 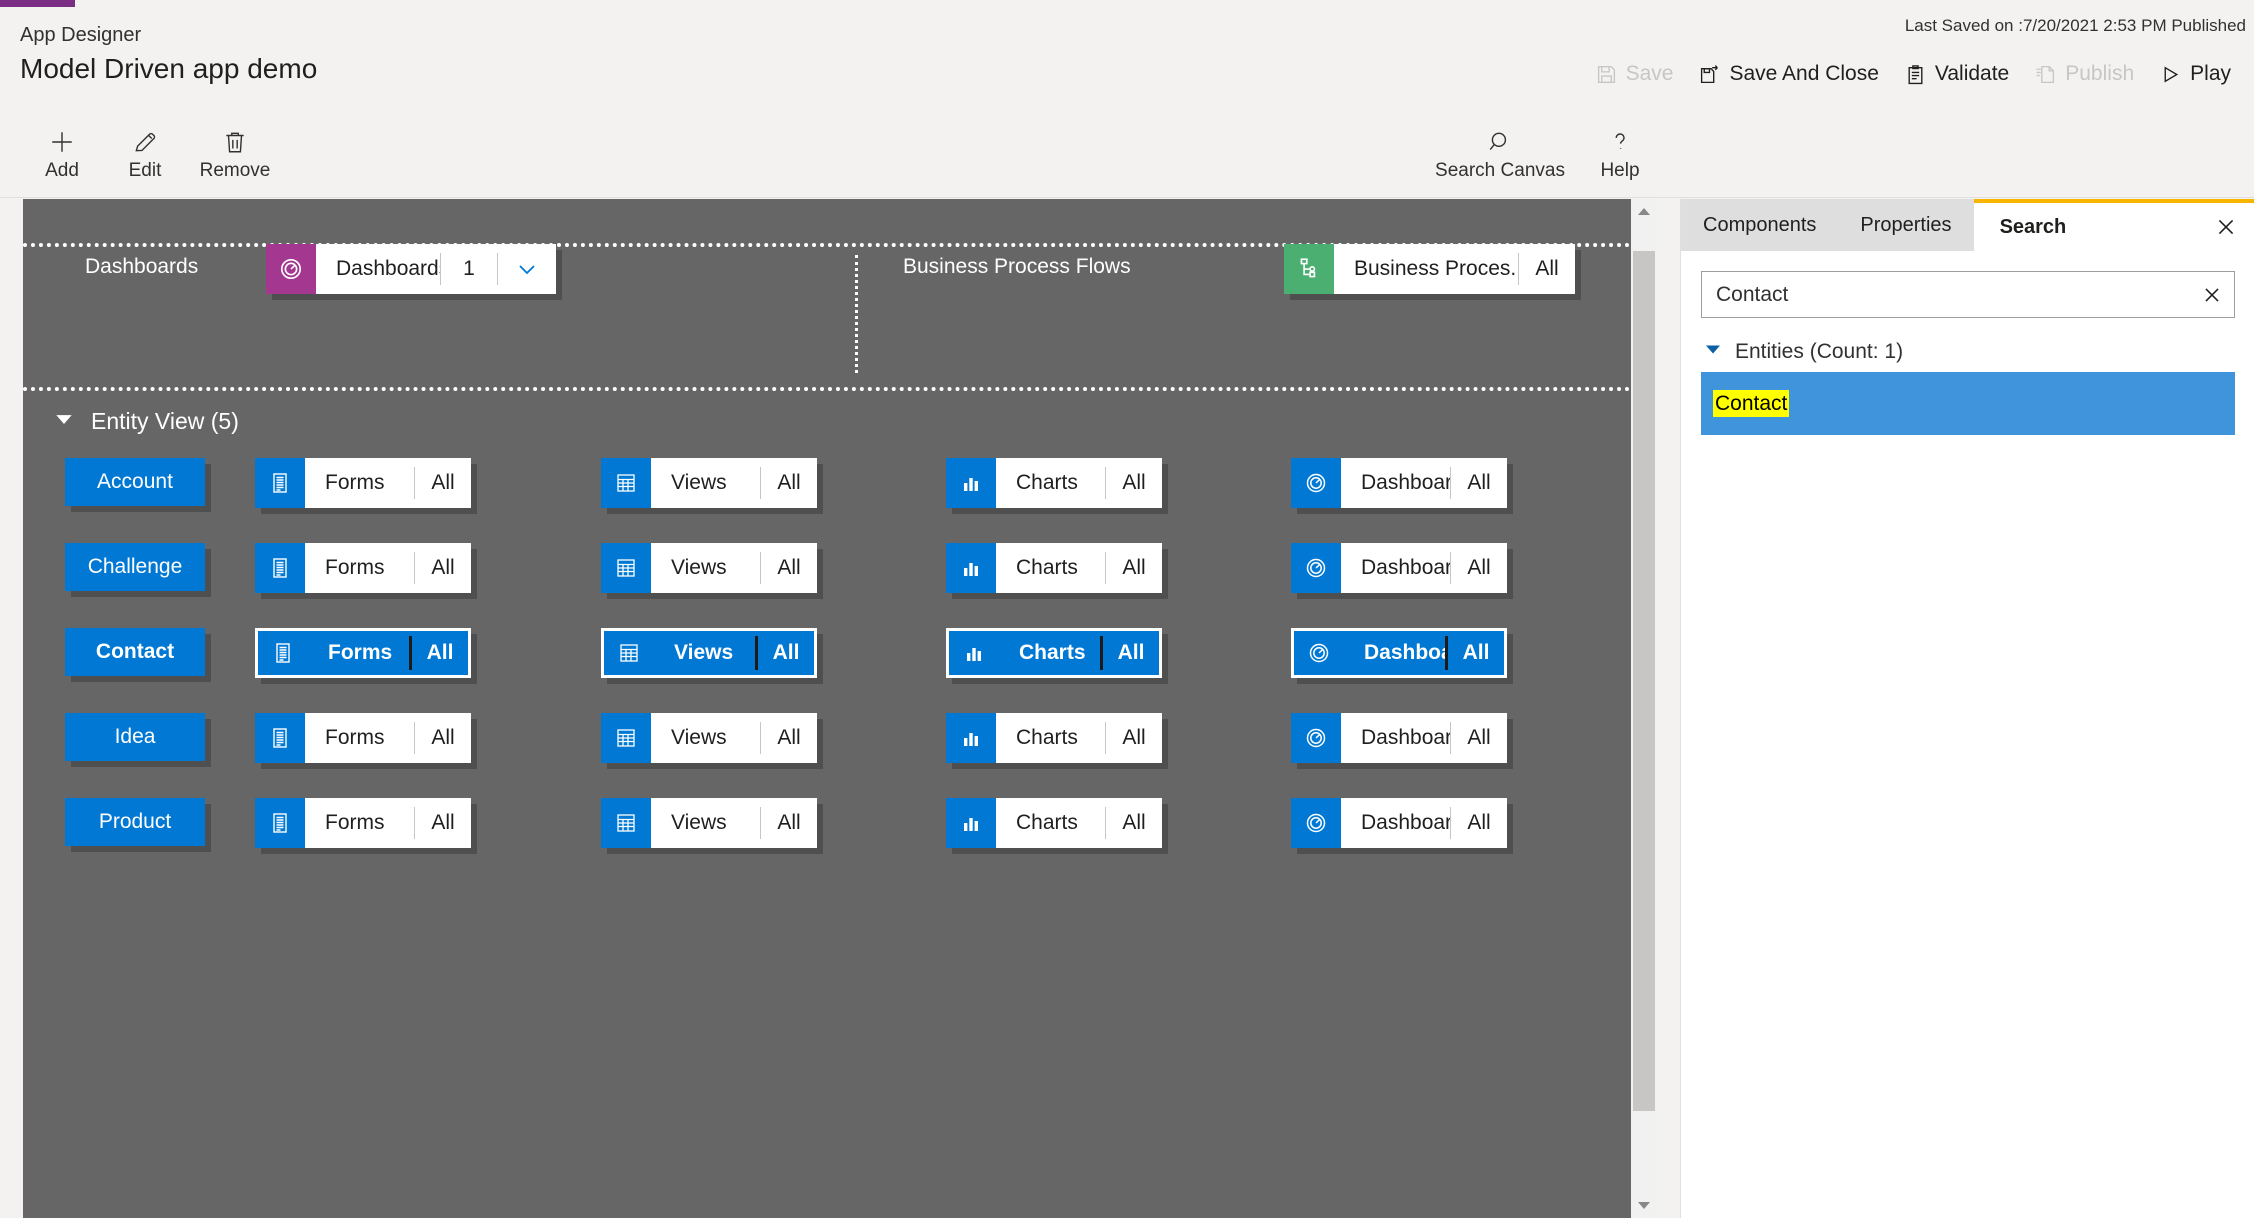 What do you see at coordinates (1915, 74) in the screenshot?
I see `validate-icon` at bounding box center [1915, 74].